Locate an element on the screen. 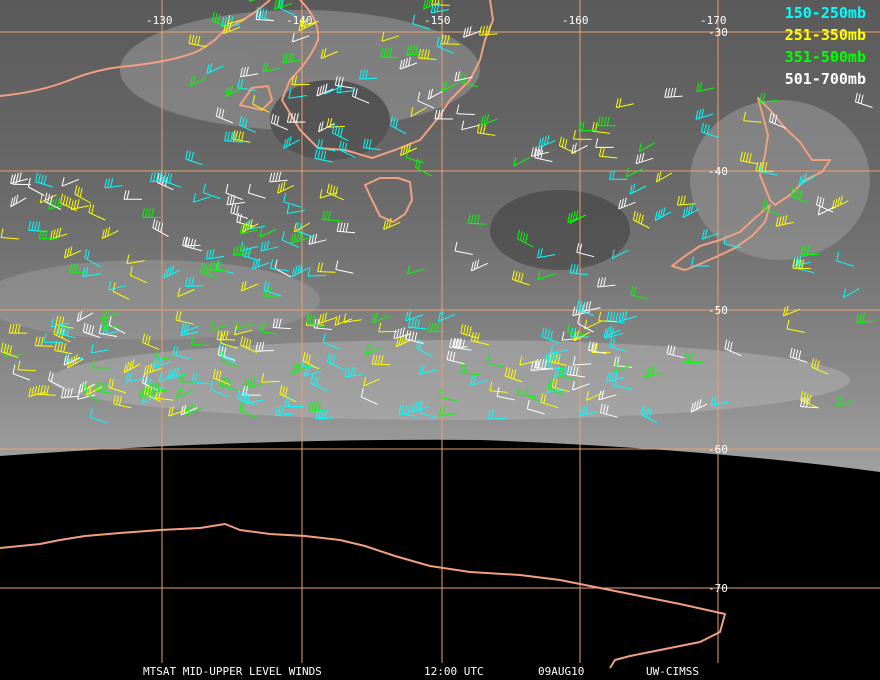 This screenshot has width=880, height=680. lat-label-50: -50 is located at coordinates (718, 310).